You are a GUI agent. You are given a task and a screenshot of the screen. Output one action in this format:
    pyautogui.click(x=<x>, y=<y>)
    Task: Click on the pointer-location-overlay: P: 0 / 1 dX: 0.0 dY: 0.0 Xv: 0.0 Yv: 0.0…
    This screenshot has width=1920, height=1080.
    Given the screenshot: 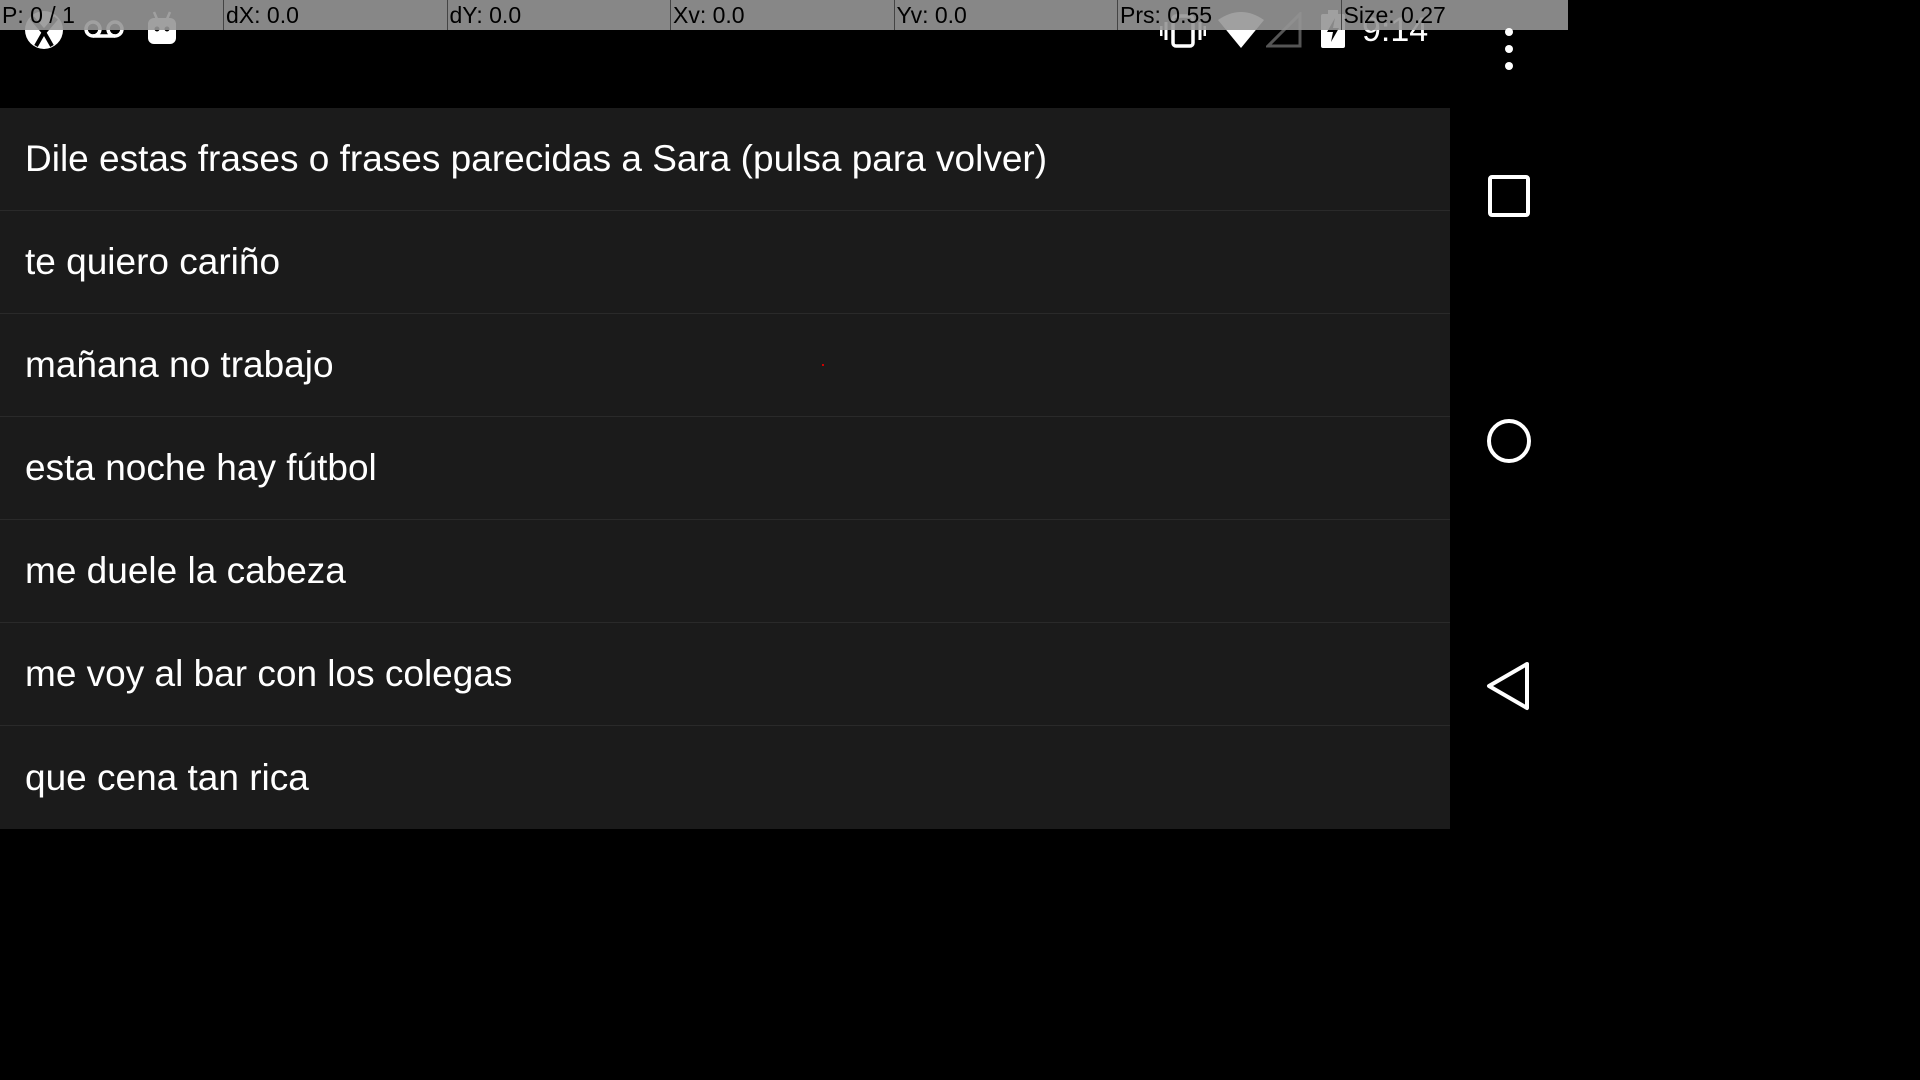 What is the action you would take?
    pyautogui.click(x=784, y=15)
    